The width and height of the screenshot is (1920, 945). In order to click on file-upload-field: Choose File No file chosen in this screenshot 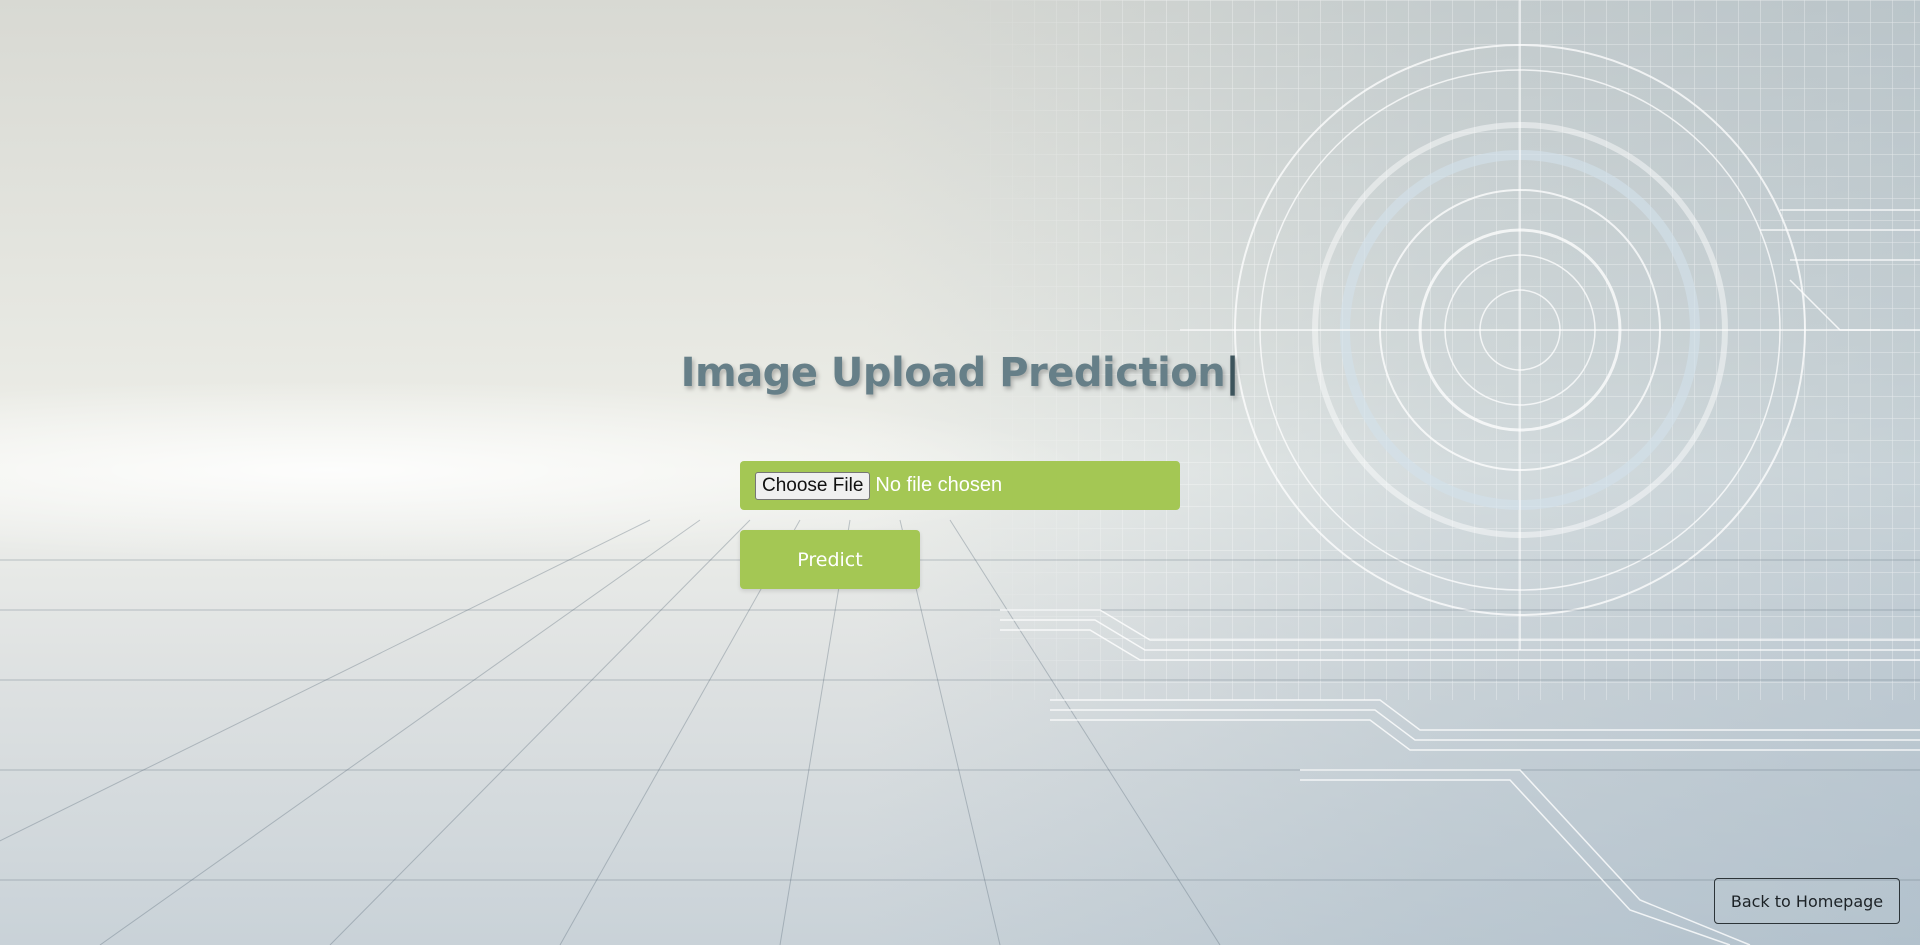, I will do `click(960, 485)`.